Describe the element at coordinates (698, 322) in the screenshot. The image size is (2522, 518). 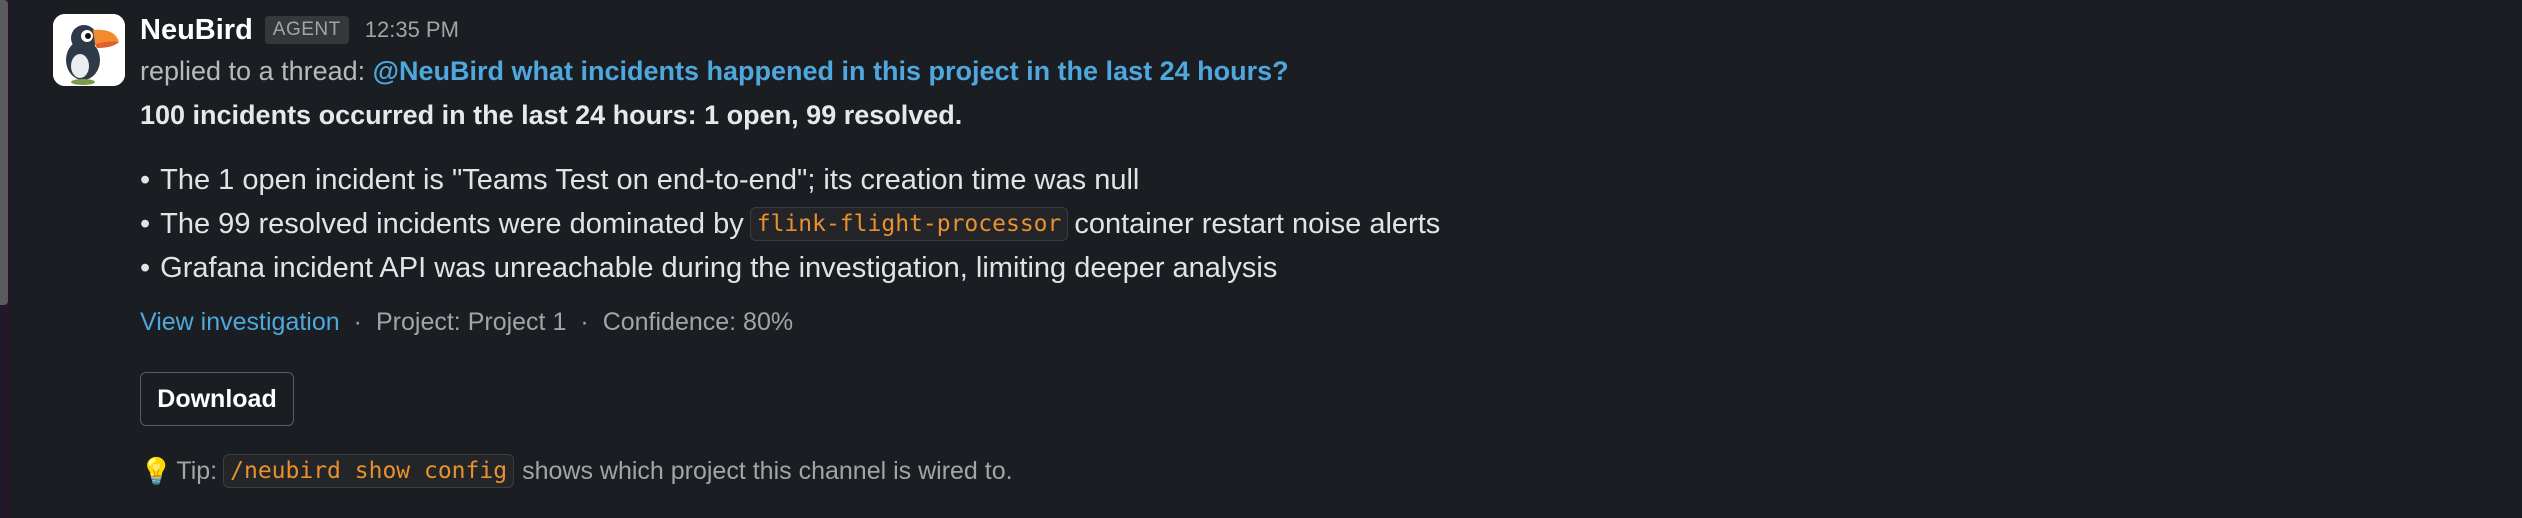
I see `confidence-label: Confidence: 80%` at that location.